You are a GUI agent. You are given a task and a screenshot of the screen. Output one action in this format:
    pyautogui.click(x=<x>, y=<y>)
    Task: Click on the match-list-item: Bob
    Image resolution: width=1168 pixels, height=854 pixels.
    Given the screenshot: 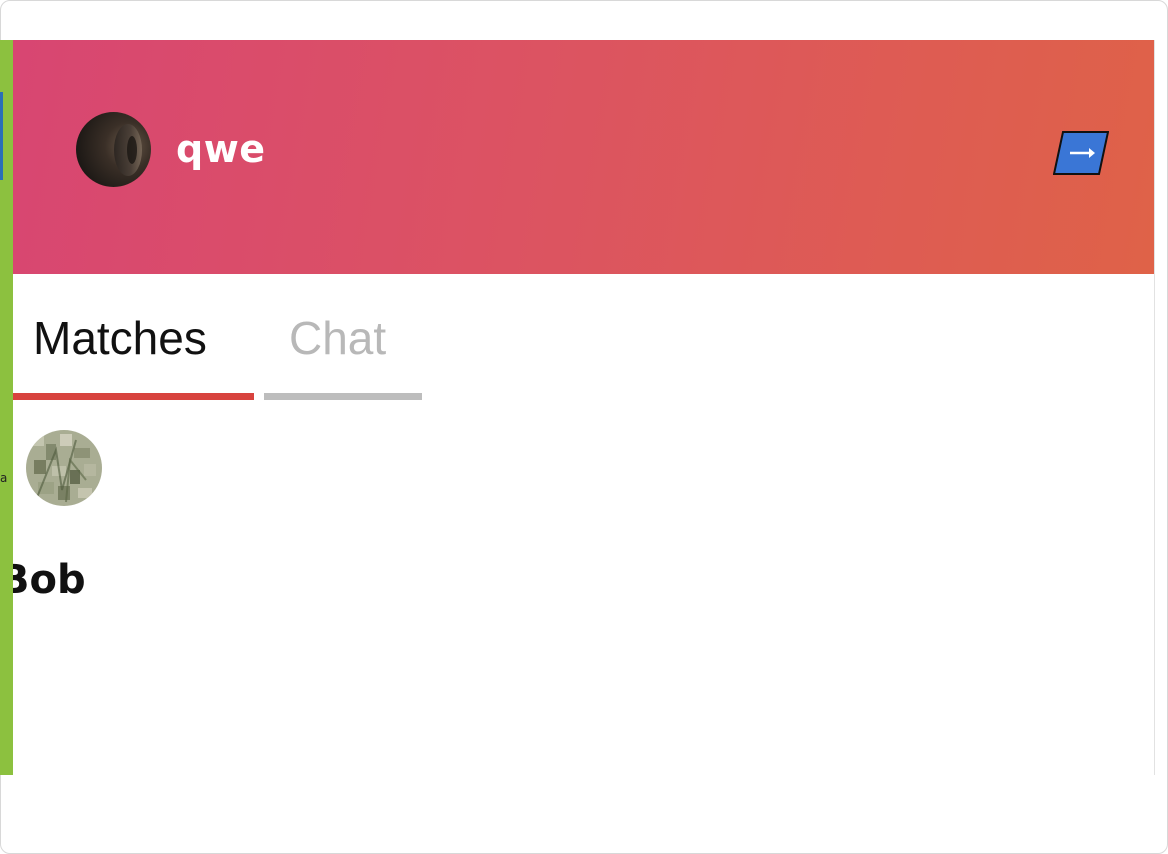 What is the action you would take?
    pyautogui.click(x=113, y=518)
    